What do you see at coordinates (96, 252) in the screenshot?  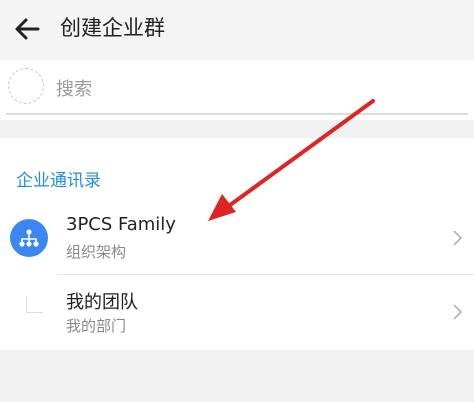 I see `item-subtitle: 组织架构` at bounding box center [96, 252].